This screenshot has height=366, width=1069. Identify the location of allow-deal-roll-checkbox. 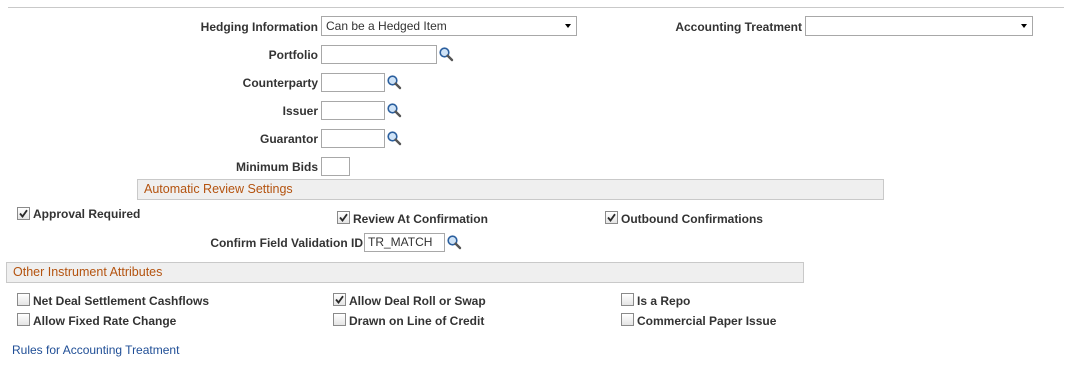
(339, 299).